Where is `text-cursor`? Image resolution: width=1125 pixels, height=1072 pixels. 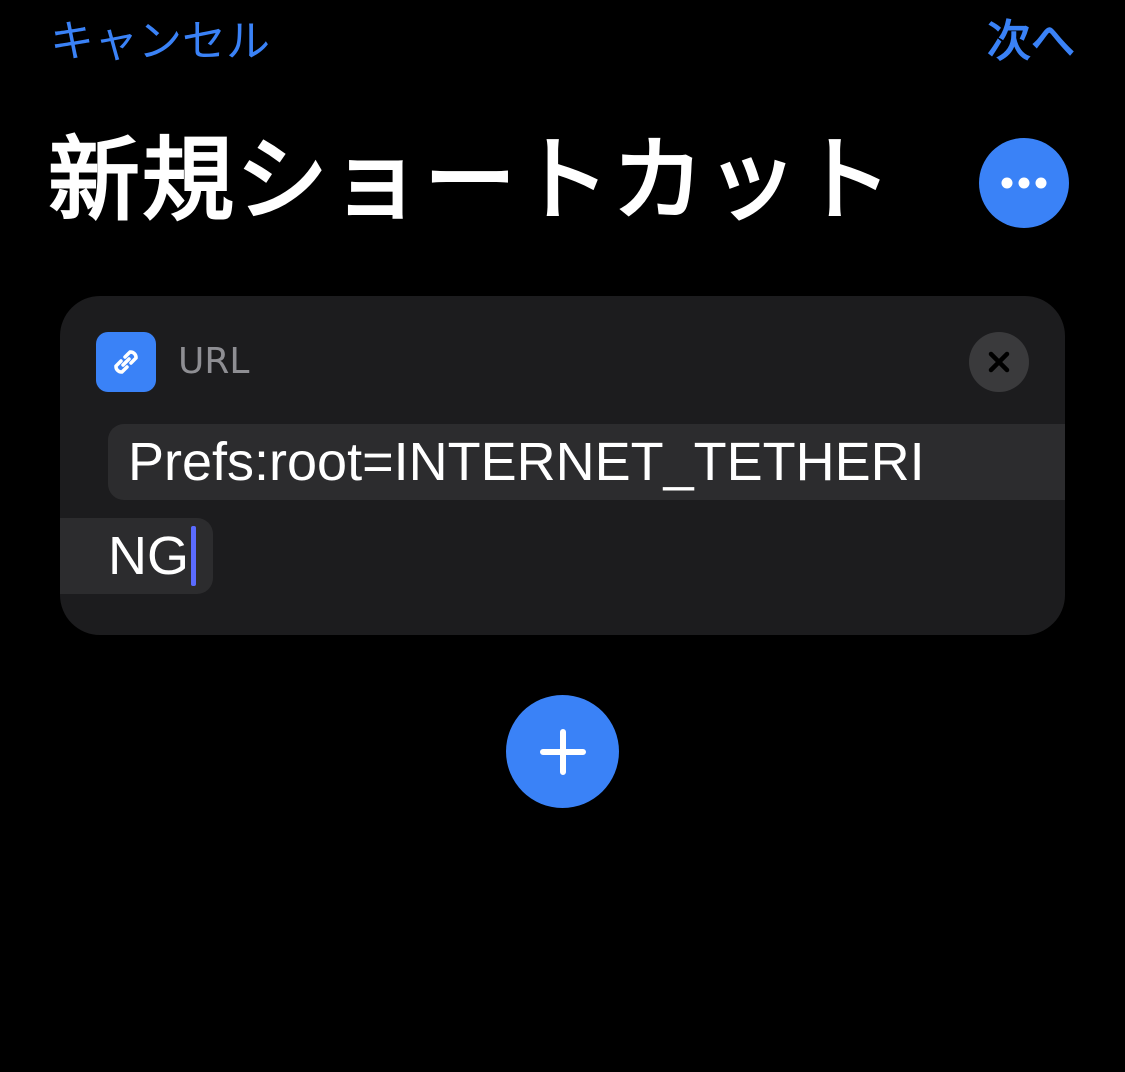 text-cursor is located at coordinates (193, 556).